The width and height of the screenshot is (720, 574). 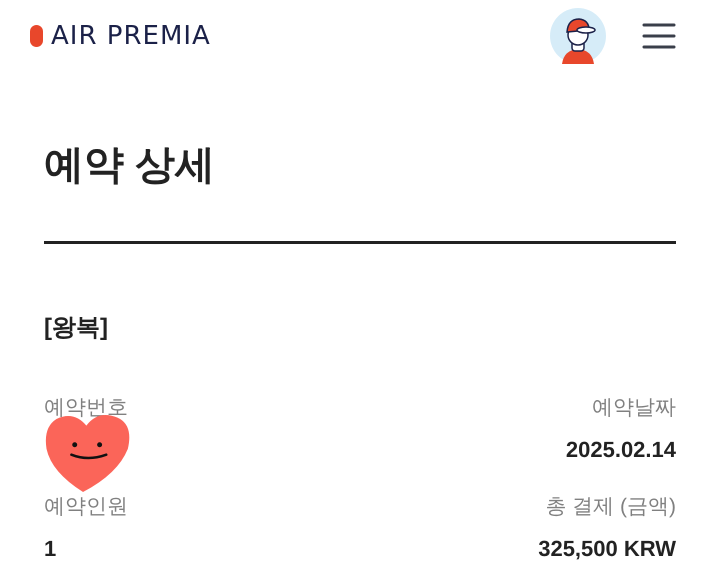 I want to click on detail-value: 2025.02.14, so click(x=621, y=450).